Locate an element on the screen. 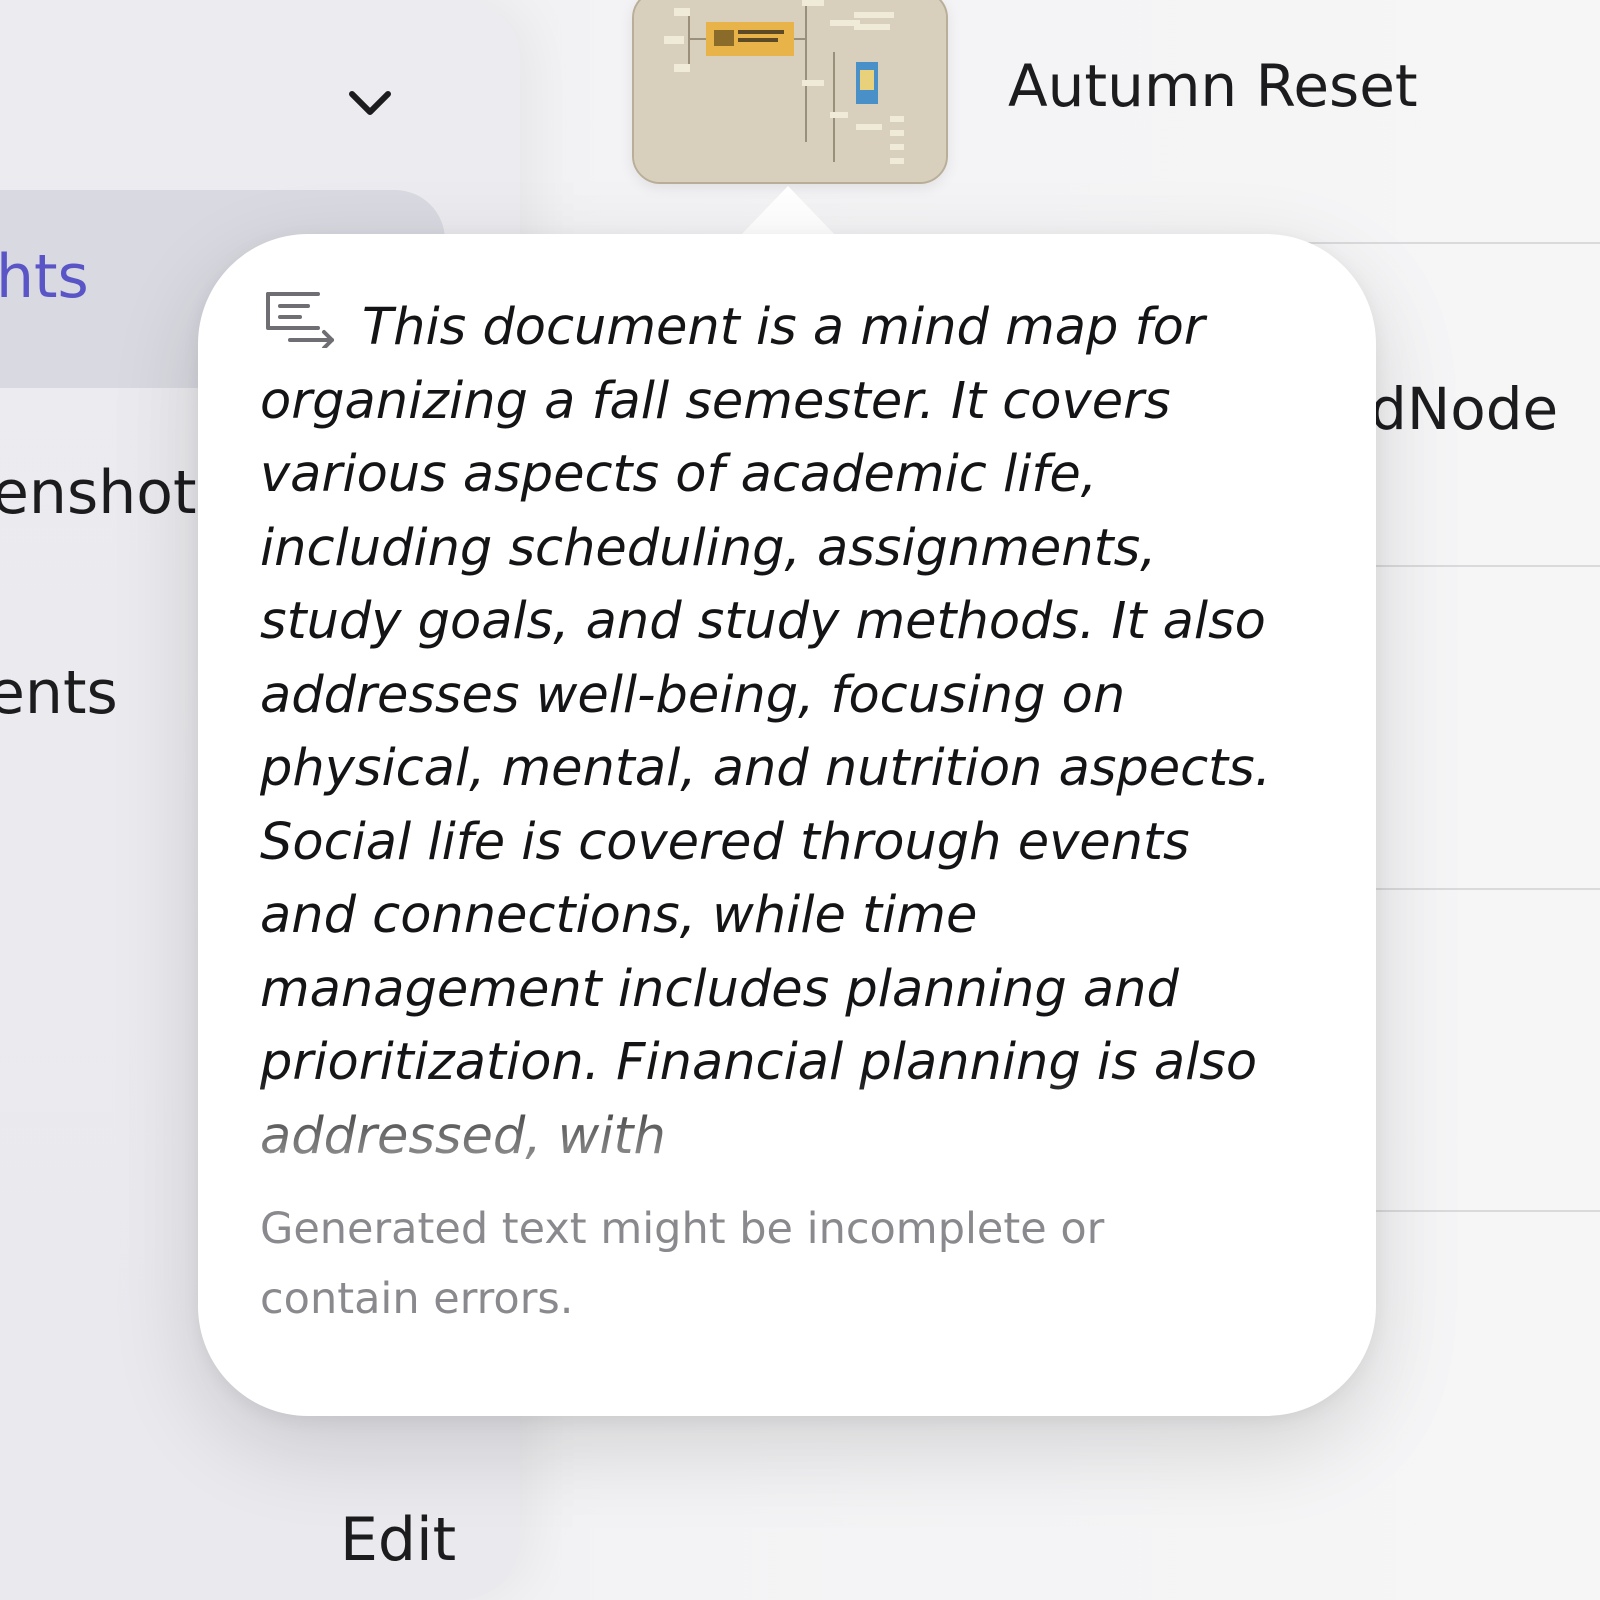 The width and height of the screenshot is (1600, 1600). row-divider is located at coordinates (1435, 243).